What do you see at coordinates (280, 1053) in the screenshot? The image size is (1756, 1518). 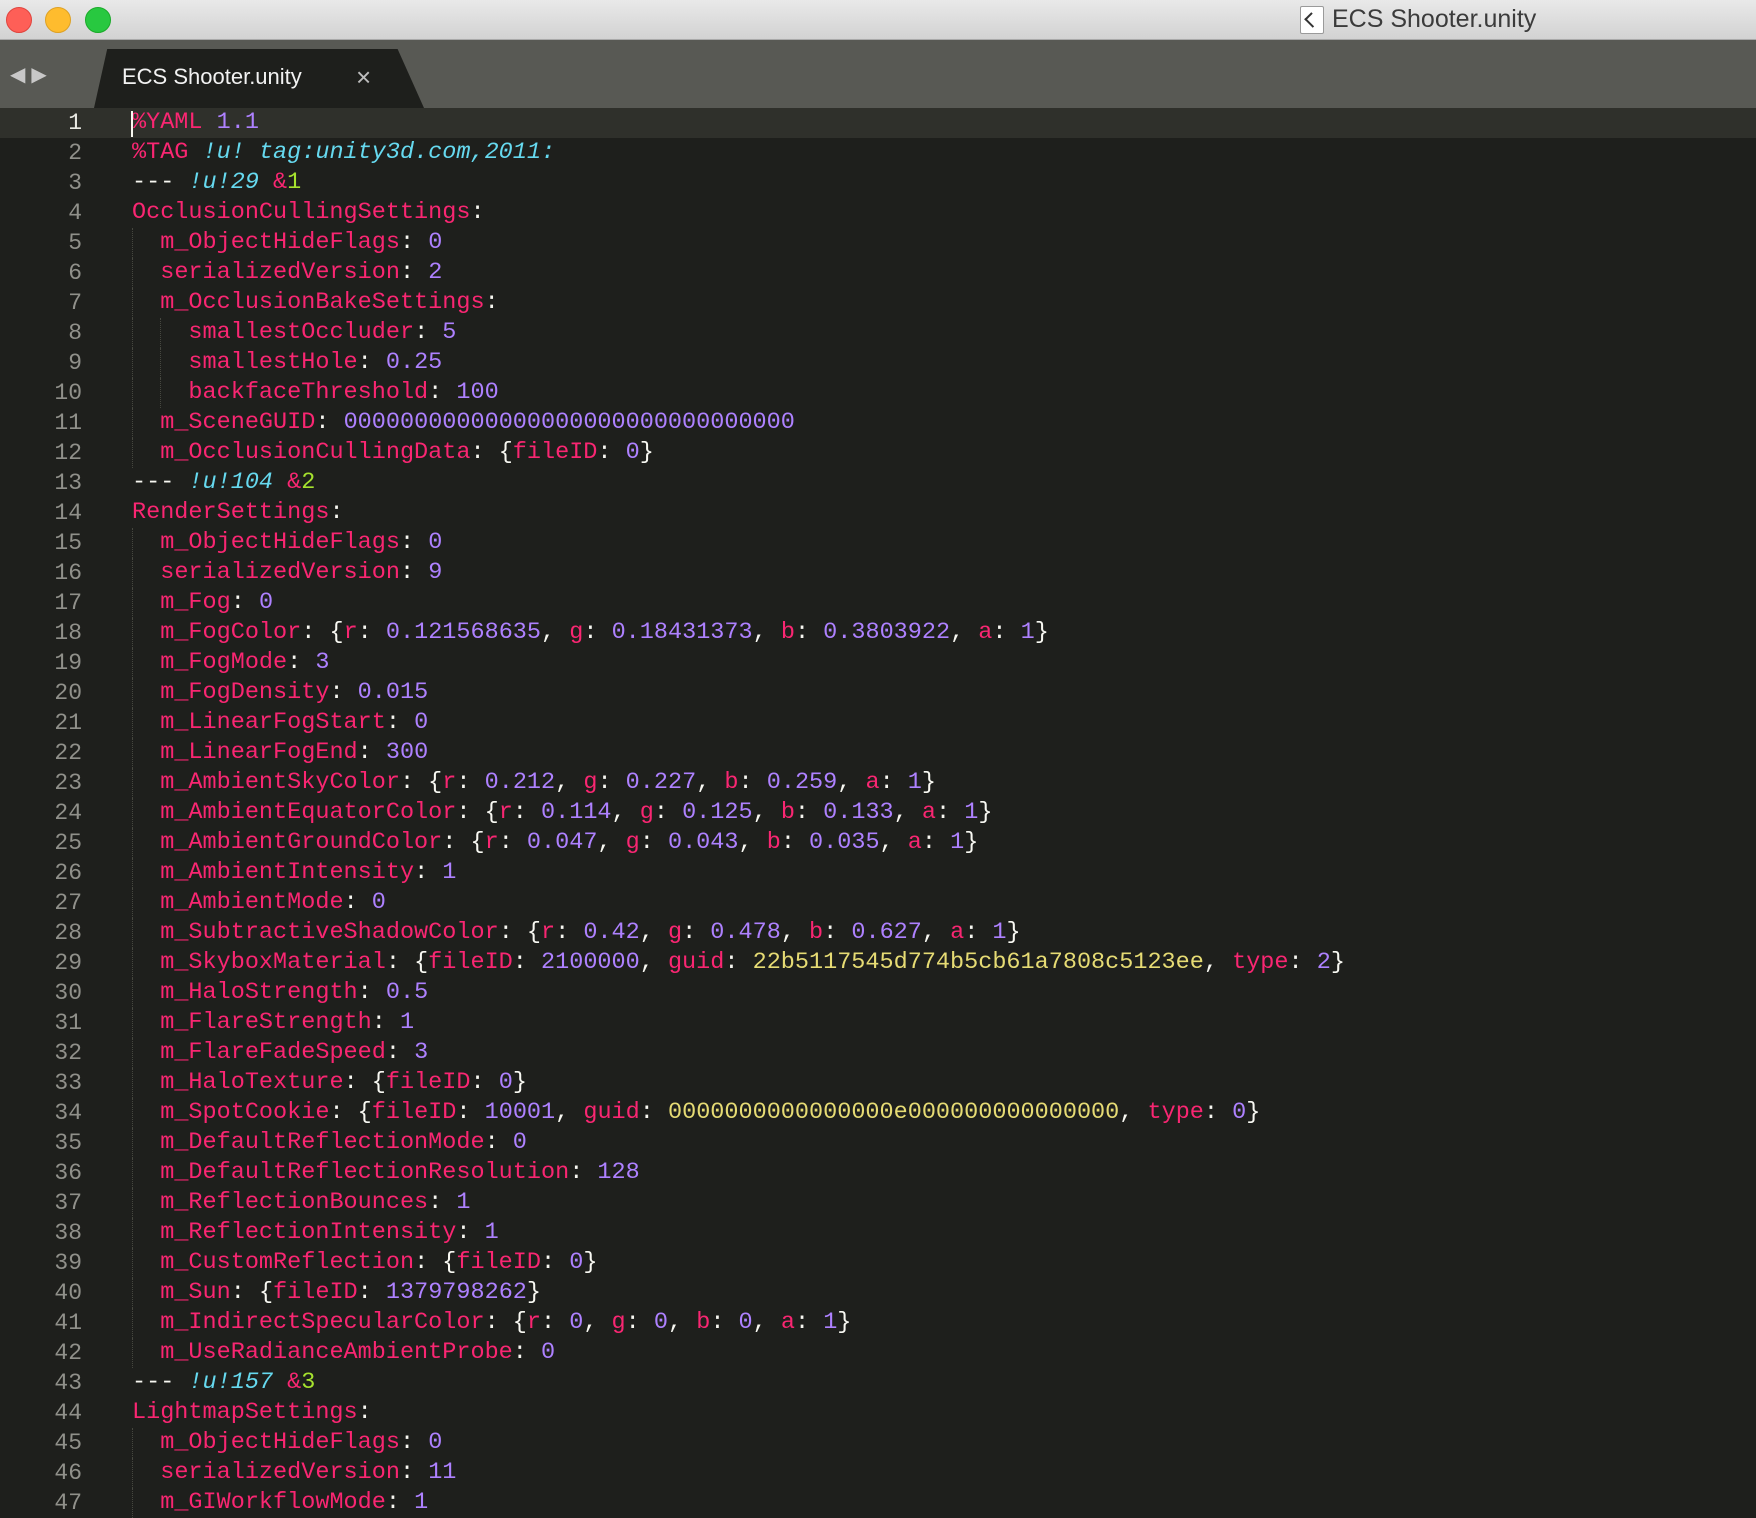 I see `code-text: m_FlareFadeSpeed: 3` at bounding box center [280, 1053].